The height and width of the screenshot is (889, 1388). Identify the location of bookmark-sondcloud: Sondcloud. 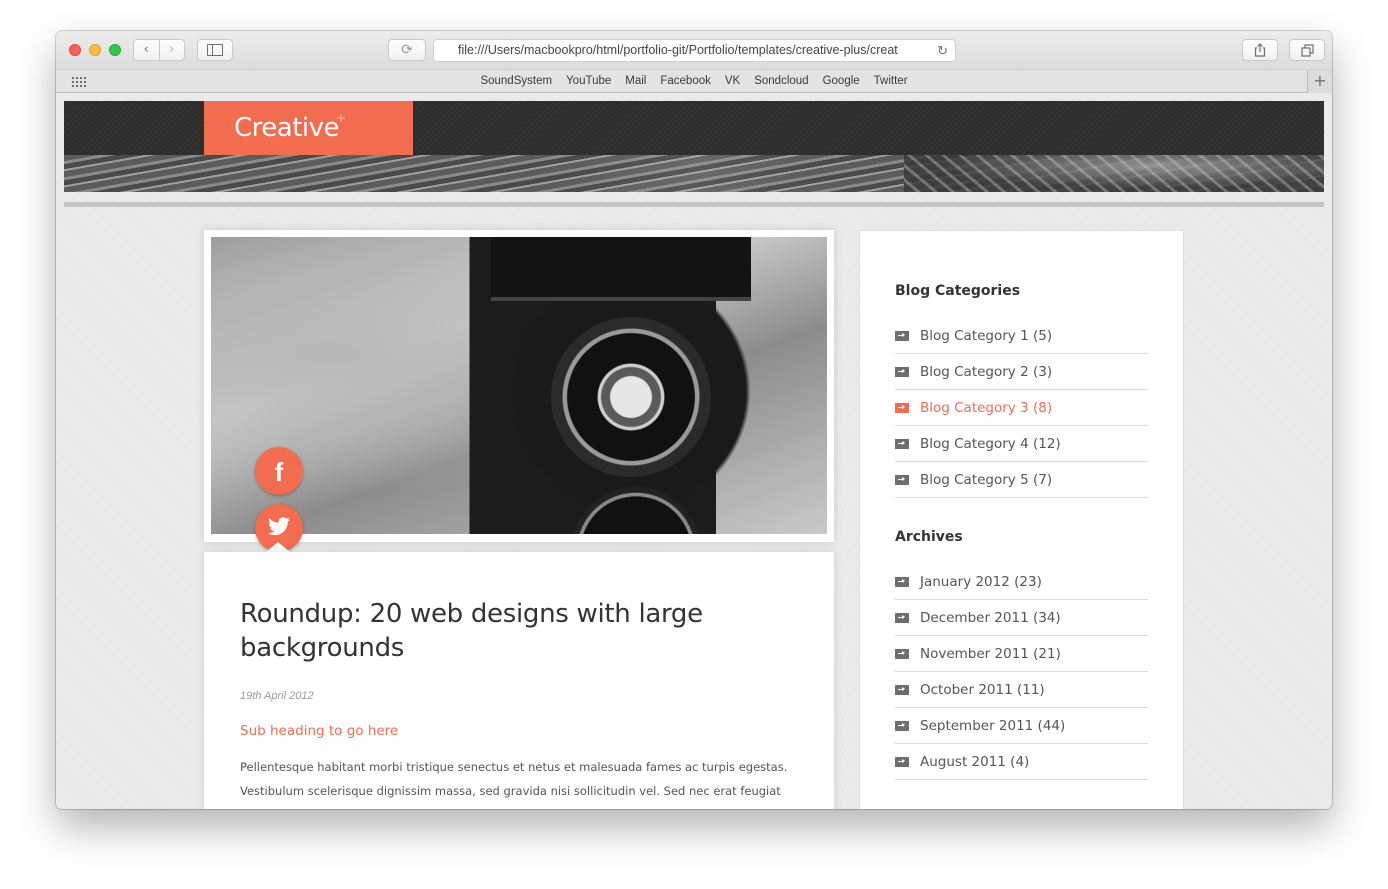
(781, 81).